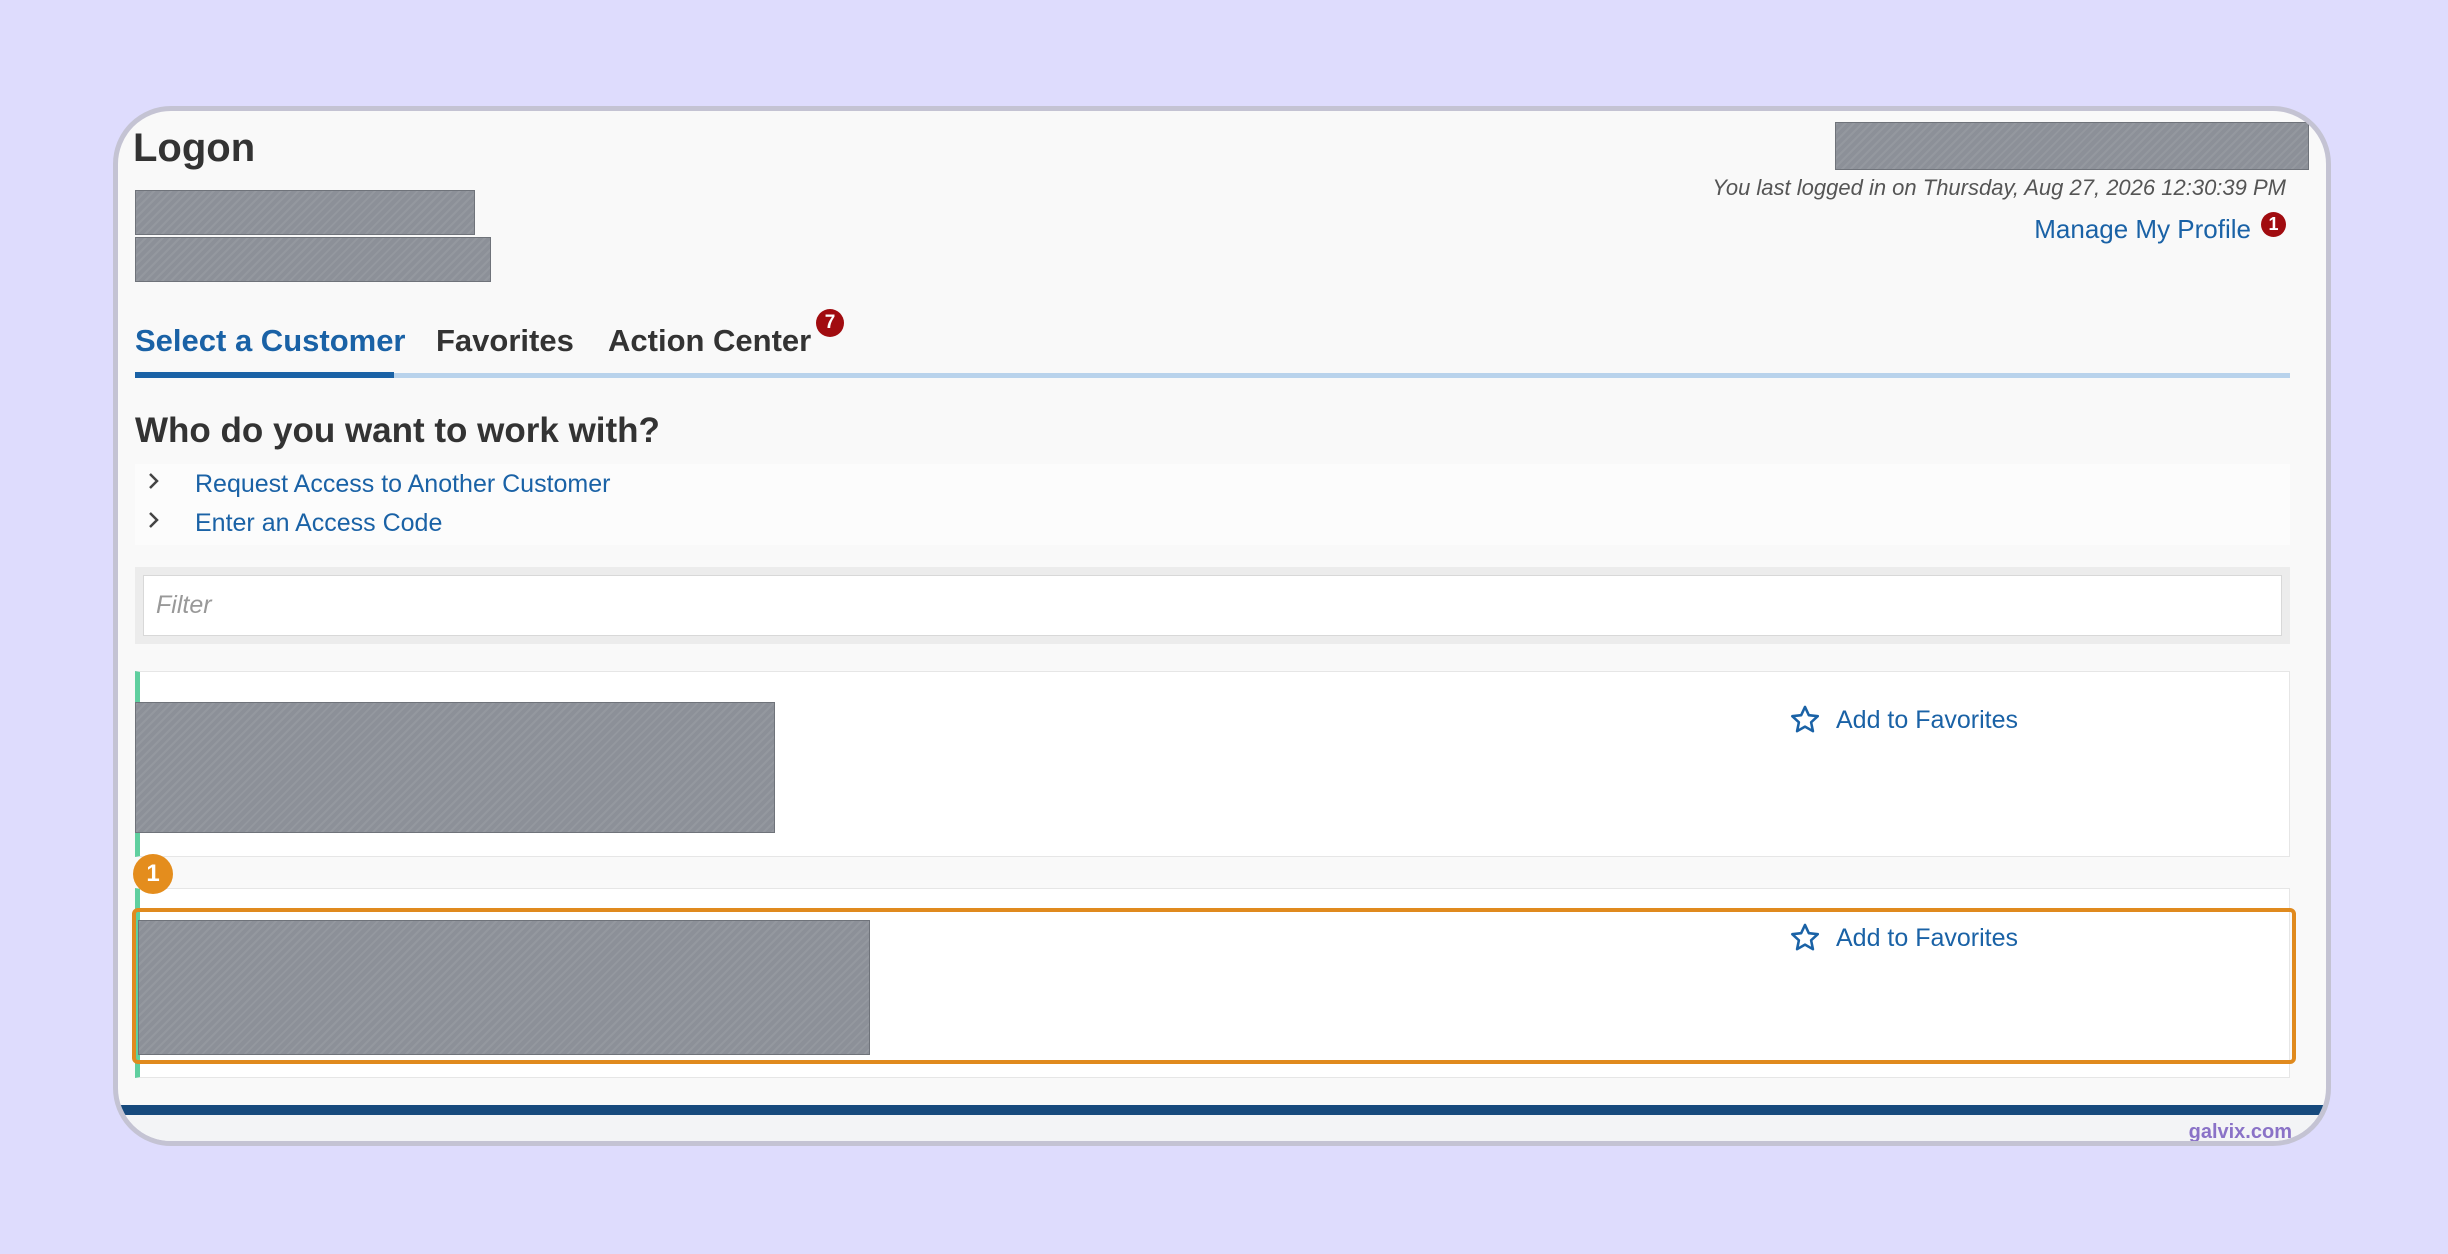 The height and width of the screenshot is (1254, 2448). Describe the element at coordinates (1222, 1110) in the screenshot. I see `footer-bar` at that location.